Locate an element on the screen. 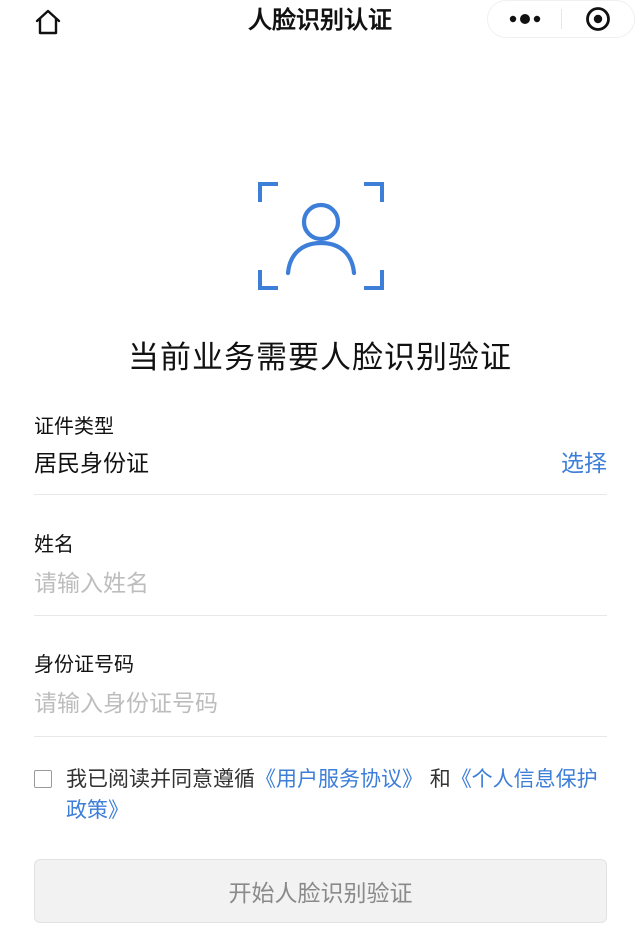  id-number-input: 请输入身份证号码 is located at coordinates (320, 704).